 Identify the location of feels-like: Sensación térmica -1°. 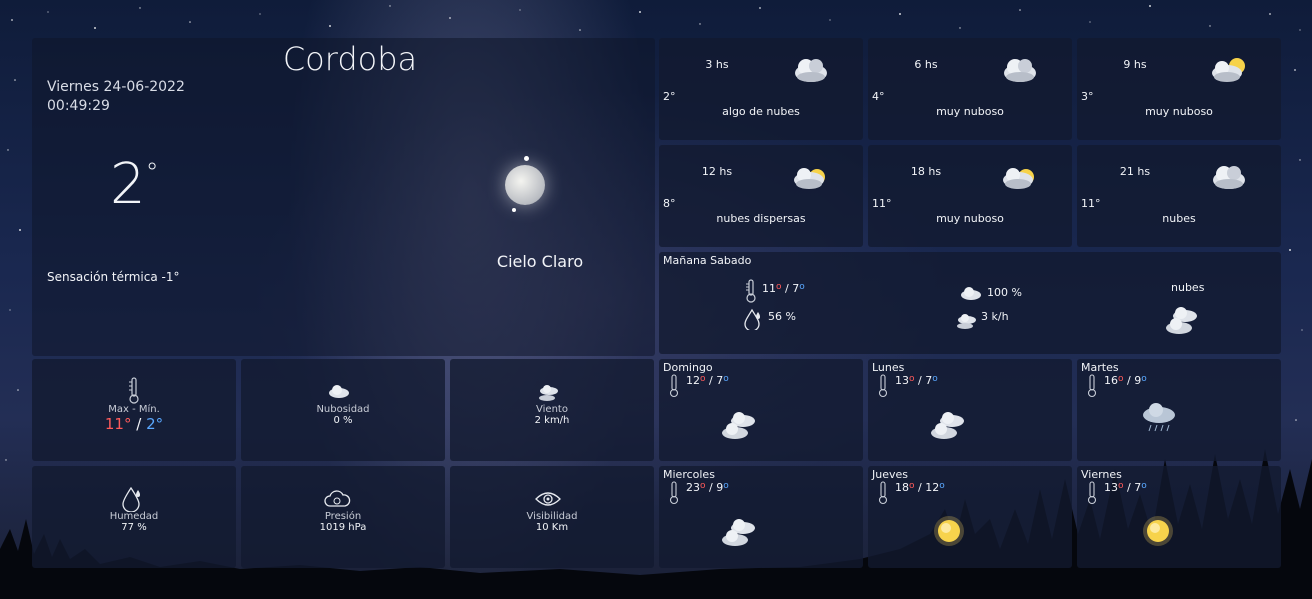
(113, 277).